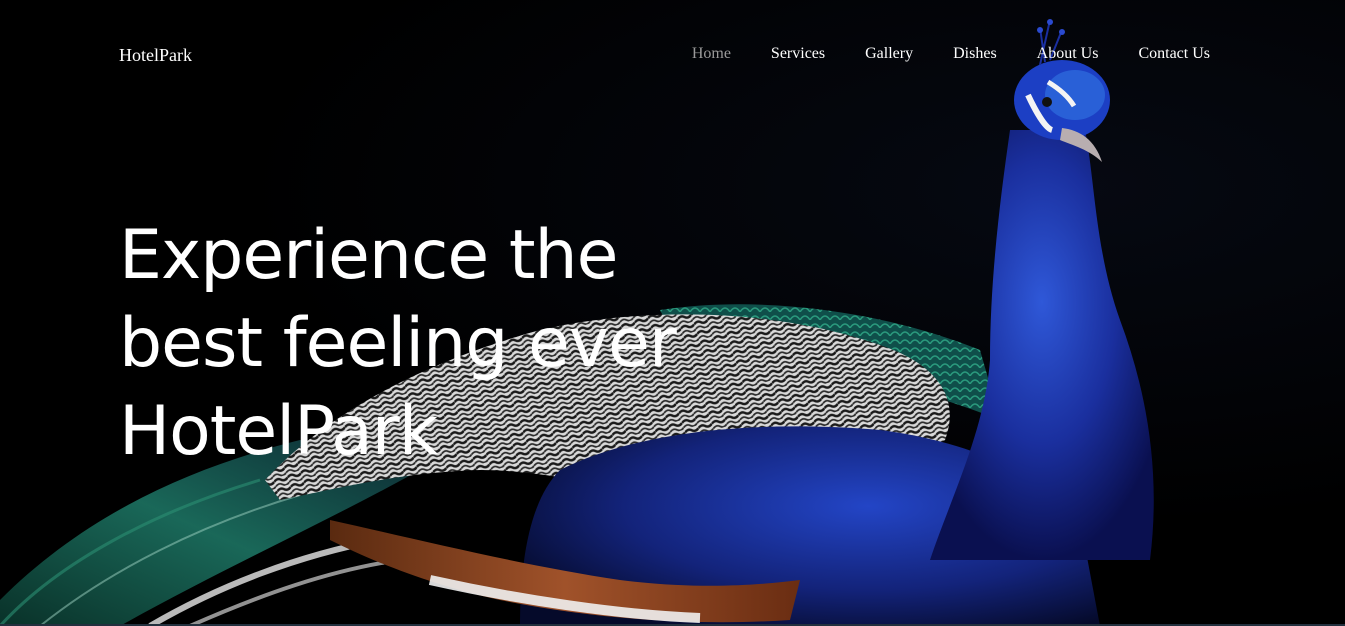 The image size is (1345, 626). I want to click on nav-link-dishes: Dishes, so click(975, 54).